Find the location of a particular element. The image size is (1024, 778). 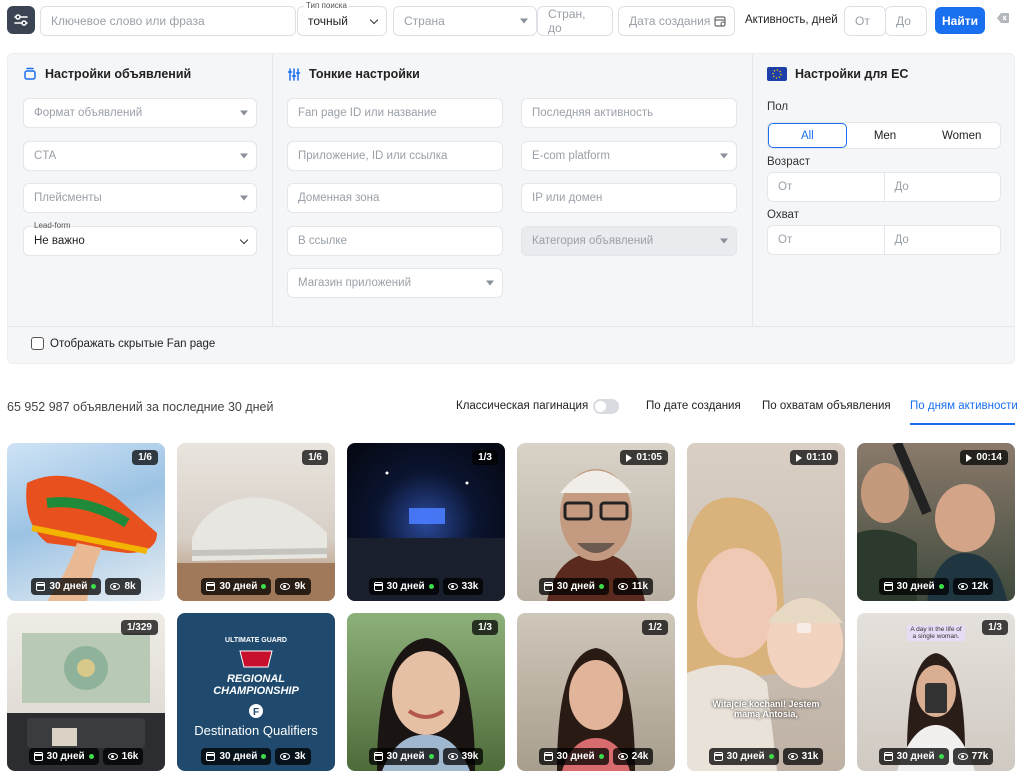

hidden-fanpage-checkbox is located at coordinates (37, 343).